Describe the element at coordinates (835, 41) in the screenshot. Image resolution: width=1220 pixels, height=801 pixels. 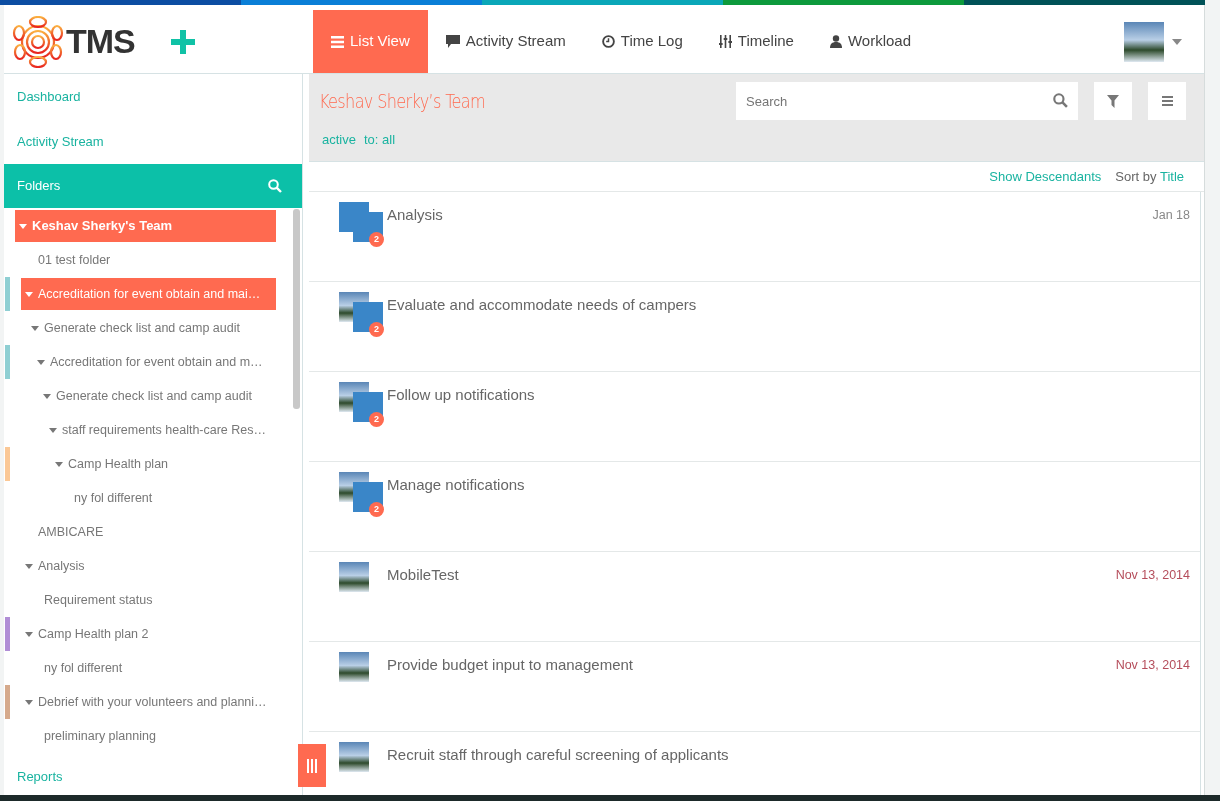
I see `person-icon` at that location.